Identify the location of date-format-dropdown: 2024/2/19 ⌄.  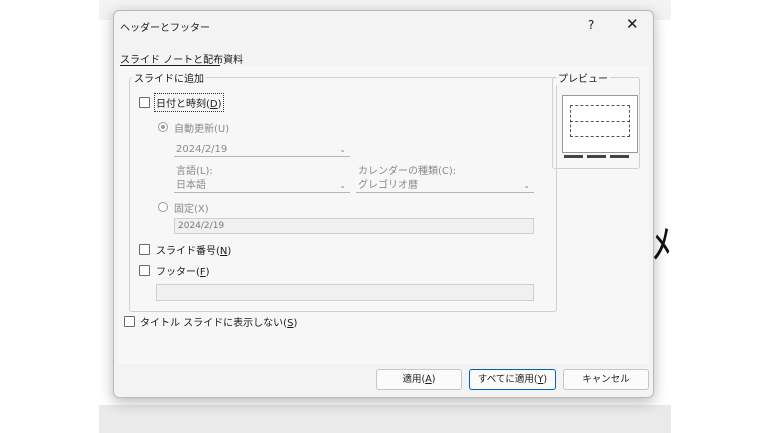
(262, 150).